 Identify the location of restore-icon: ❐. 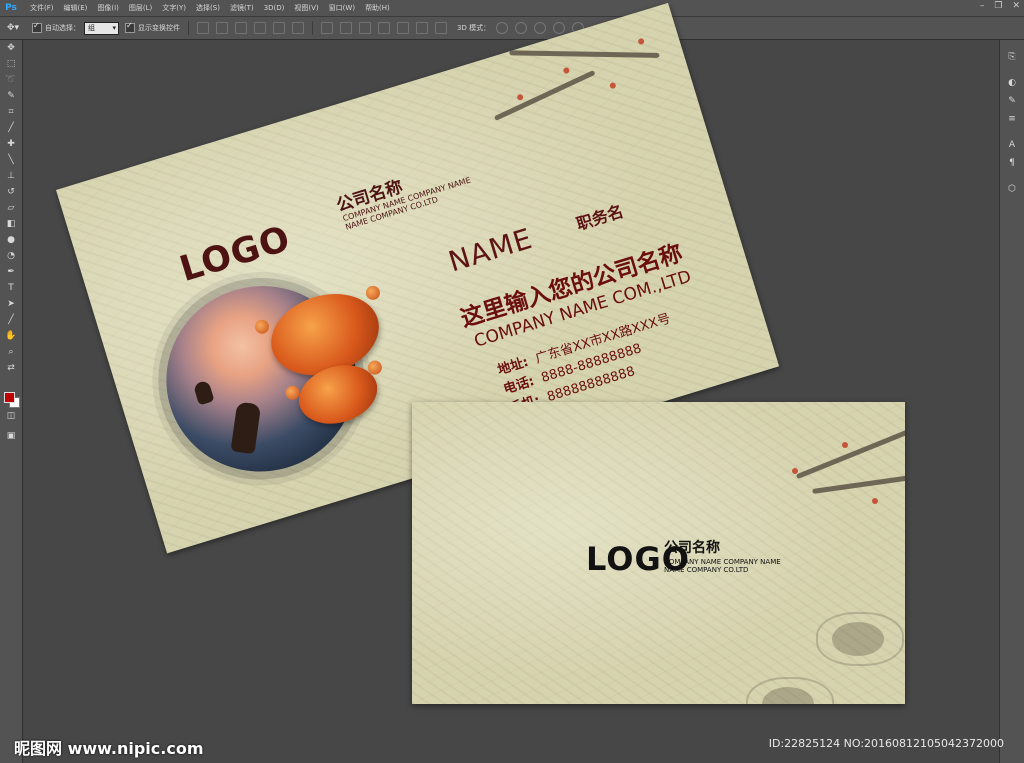
(998, 6).